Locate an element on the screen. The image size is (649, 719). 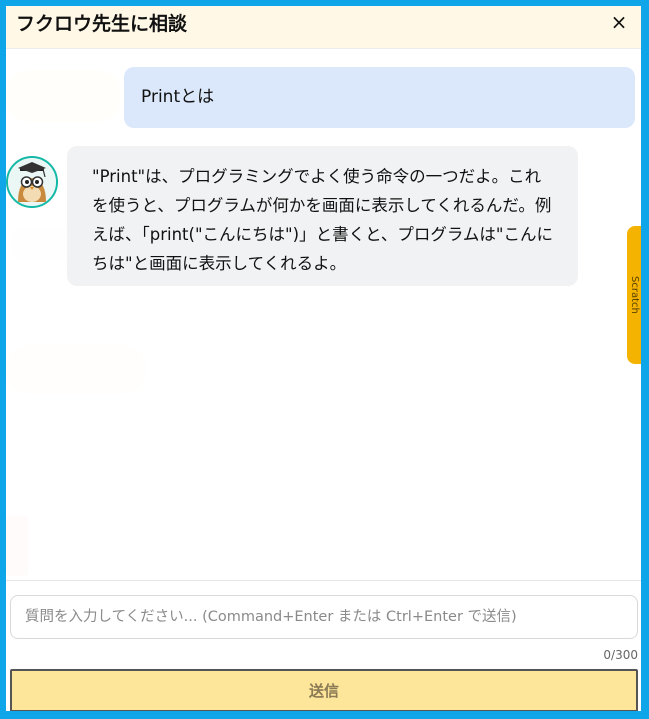
side-tab-label: Scratch is located at coordinates (634, 295).